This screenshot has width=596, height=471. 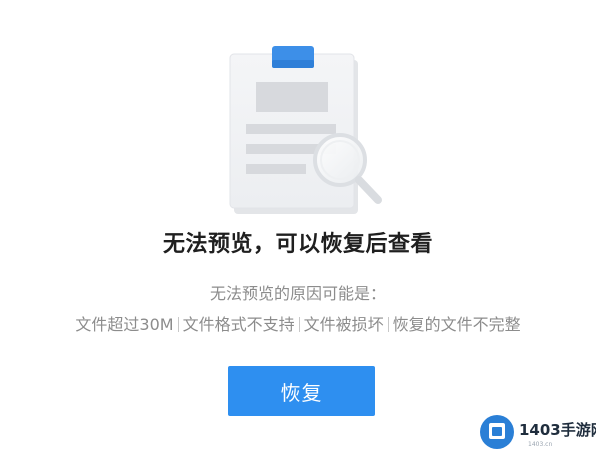 What do you see at coordinates (456, 324) in the screenshot?
I see `reason-item: 恢复的文件不完整` at bounding box center [456, 324].